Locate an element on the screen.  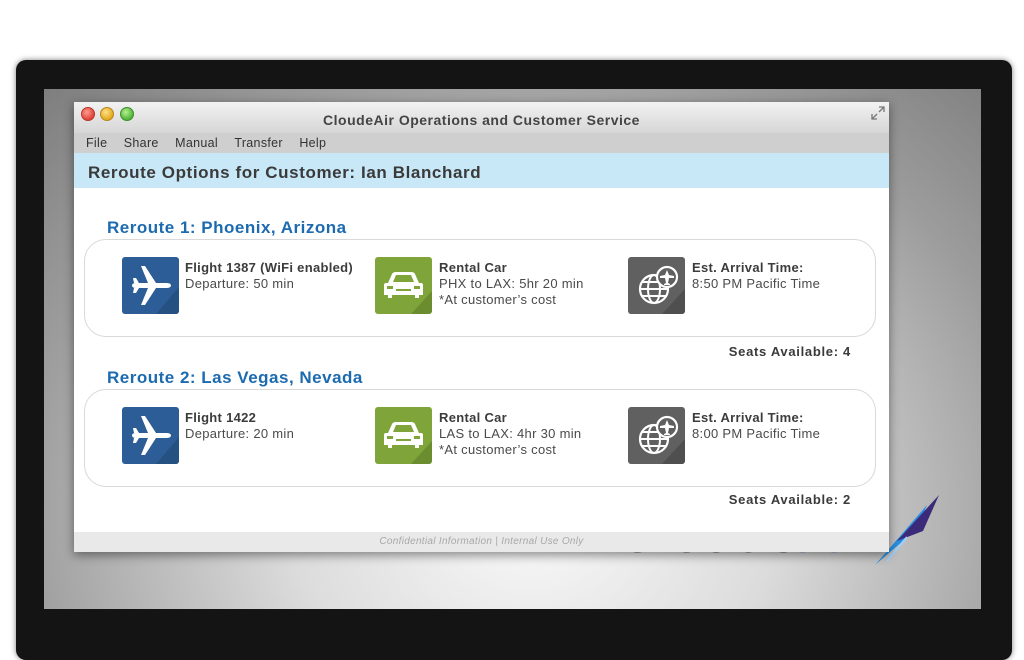
menu-help: Help is located at coordinates (312, 143).